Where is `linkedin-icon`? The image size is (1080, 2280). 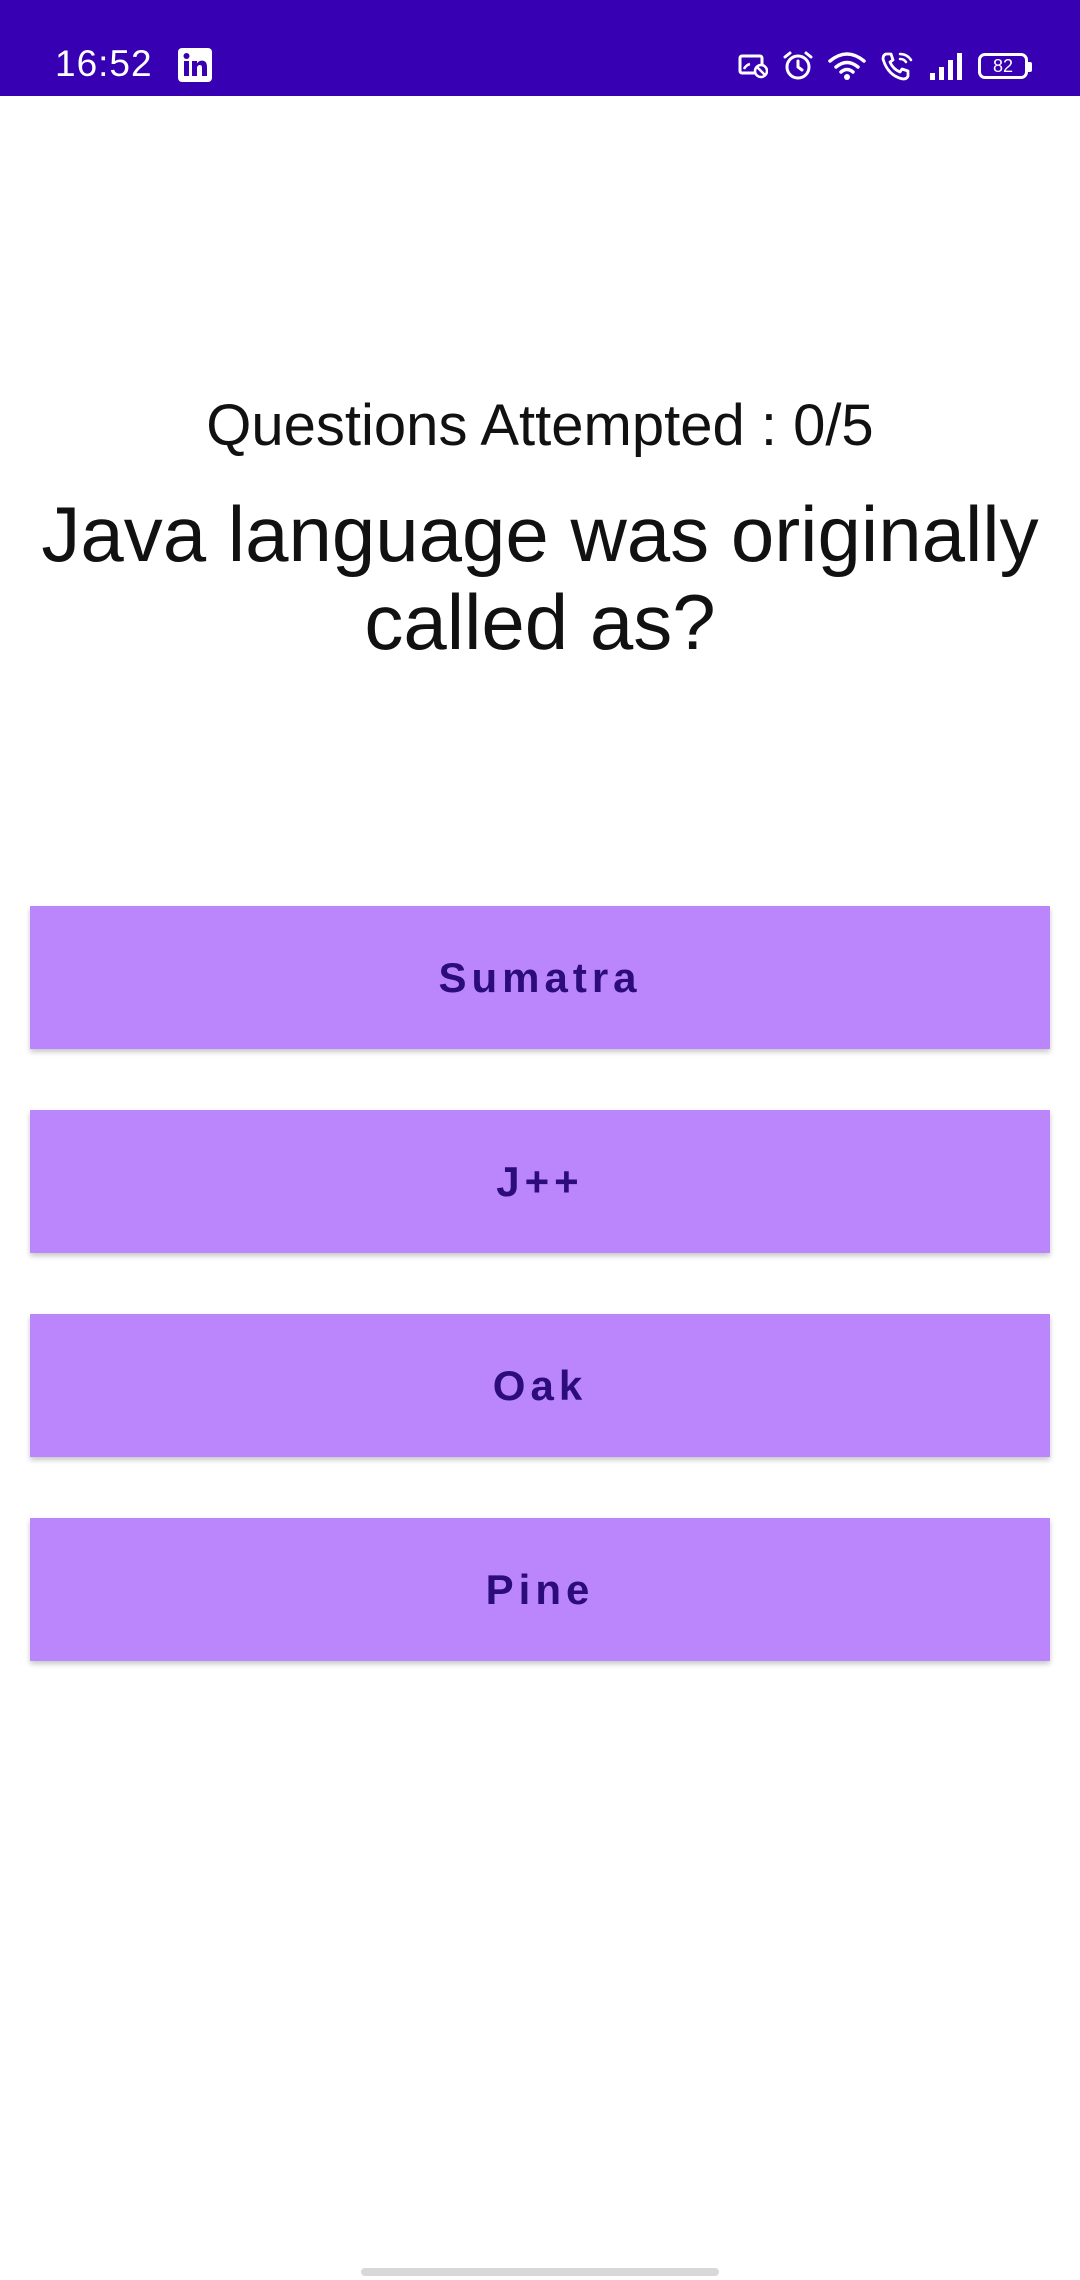 linkedin-icon is located at coordinates (195, 65).